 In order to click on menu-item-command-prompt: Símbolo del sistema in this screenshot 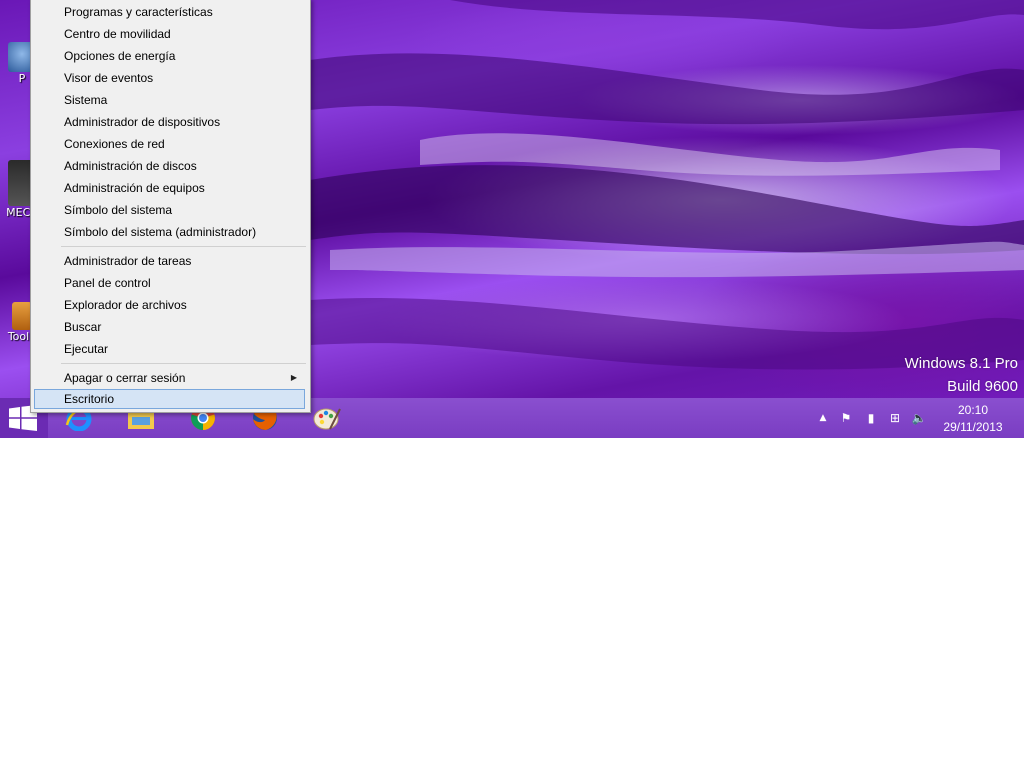, I will do `click(169, 210)`.